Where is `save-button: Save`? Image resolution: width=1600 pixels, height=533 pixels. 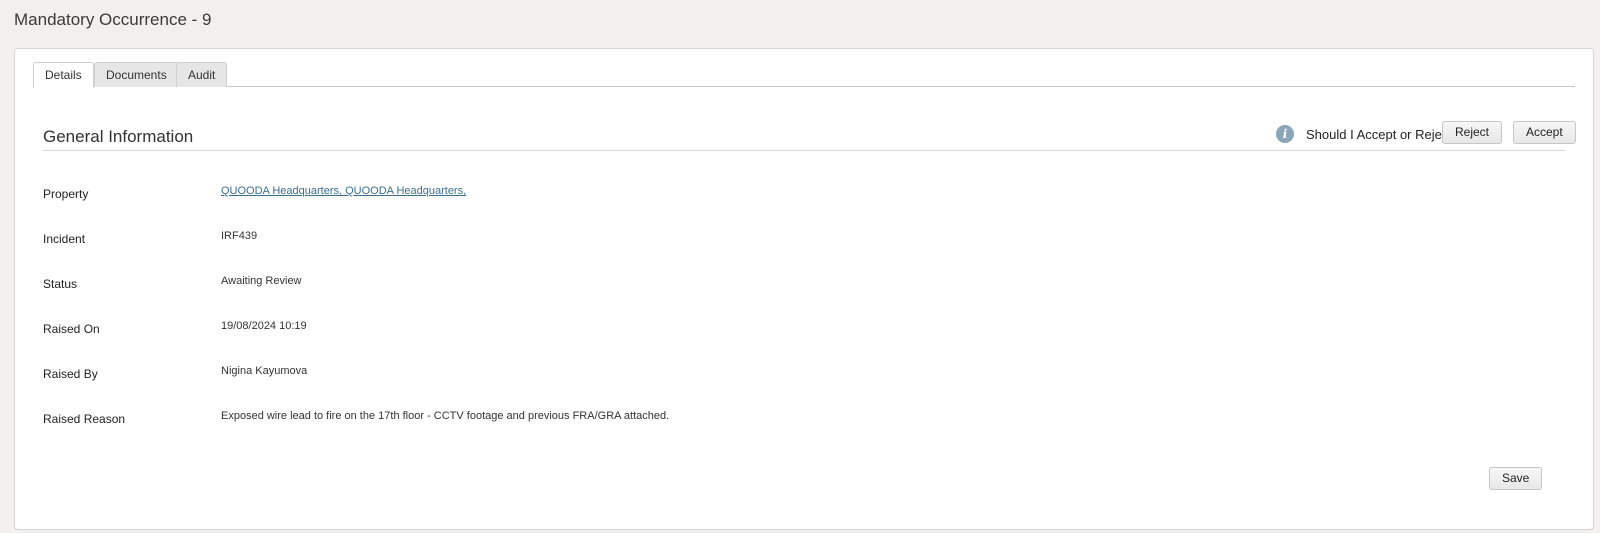 save-button: Save is located at coordinates (1516, 478).